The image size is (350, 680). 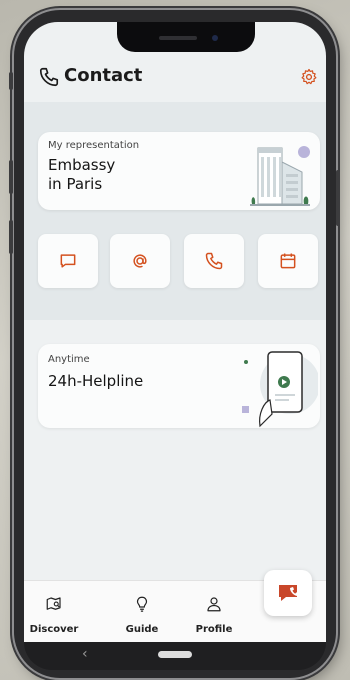 I want to click on appointment-button, so click(x=288, y=261).